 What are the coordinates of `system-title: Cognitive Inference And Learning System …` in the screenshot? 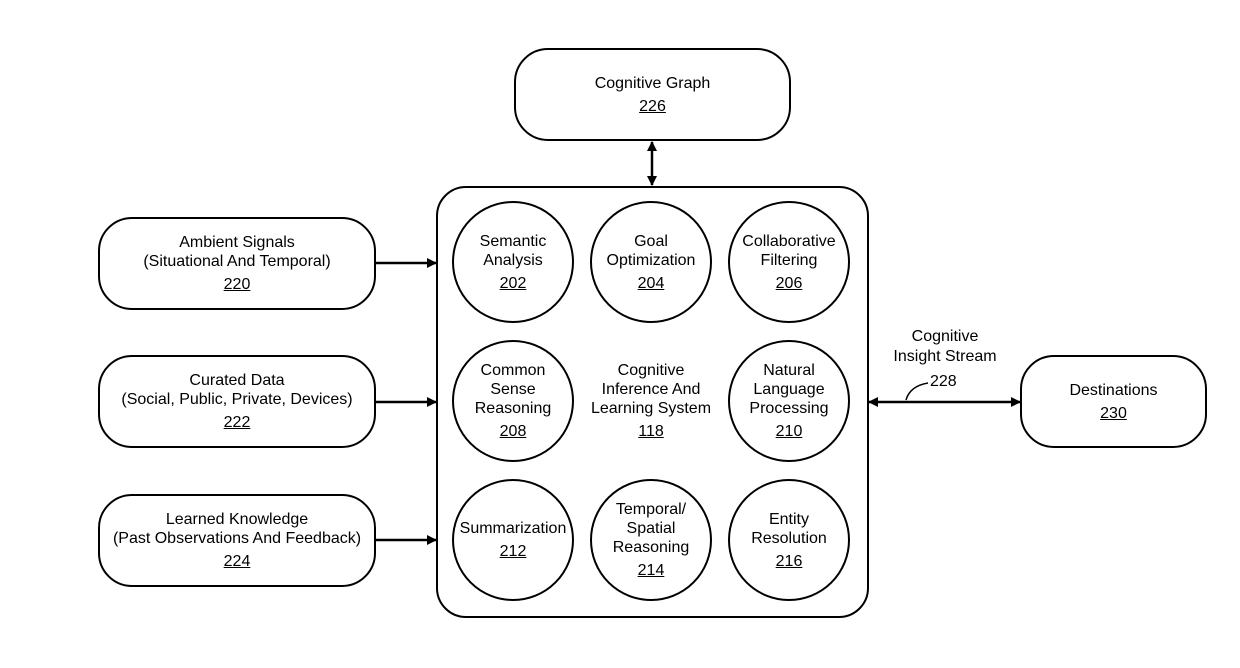 It's located at (651, 401).